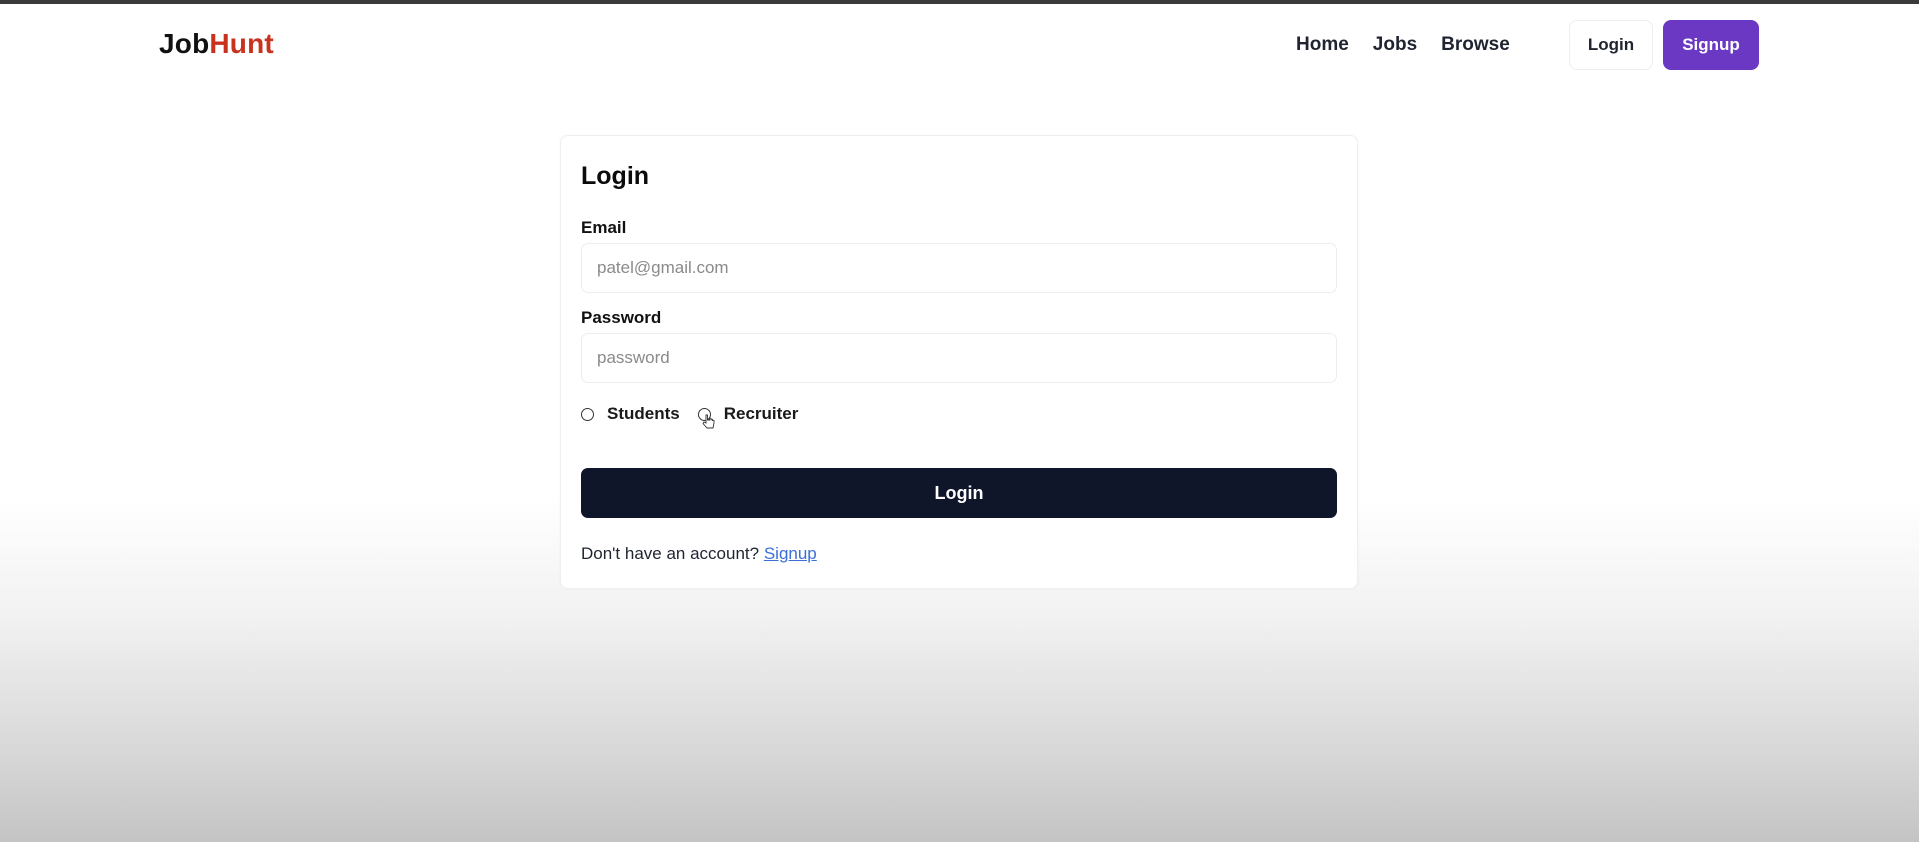 Image resolution: width=1919 pixels, height=842 pixels. Describe the element at coordinates (587, 414) in the screenshot. I see `radio-circle-icon` at that location.